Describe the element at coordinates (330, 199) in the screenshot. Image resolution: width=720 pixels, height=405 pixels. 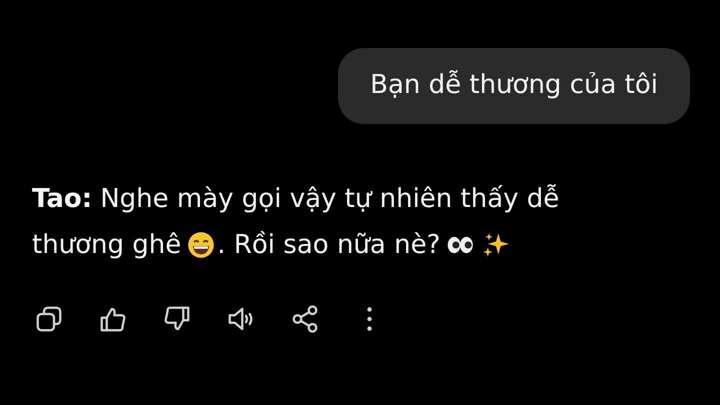
I see `reply-text: Nghe mày gọi vậy tự nhiên thấy dễ` at that location.